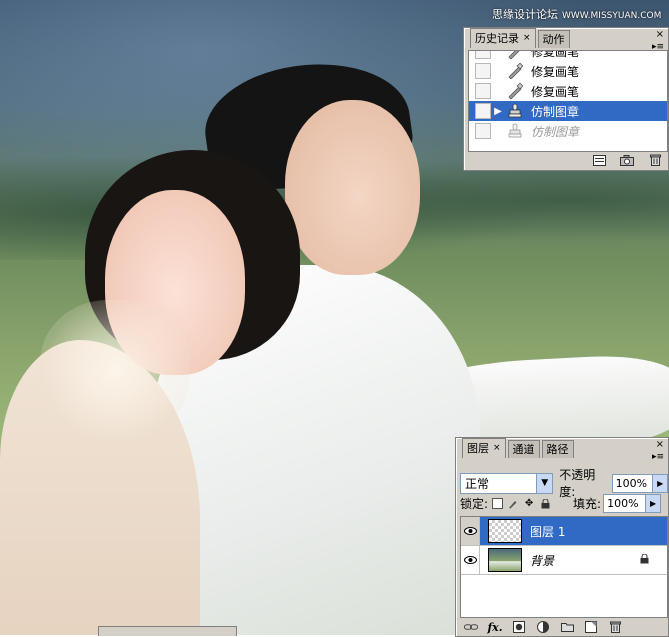  I want to click on add-mask-icon, so click(519, 627).